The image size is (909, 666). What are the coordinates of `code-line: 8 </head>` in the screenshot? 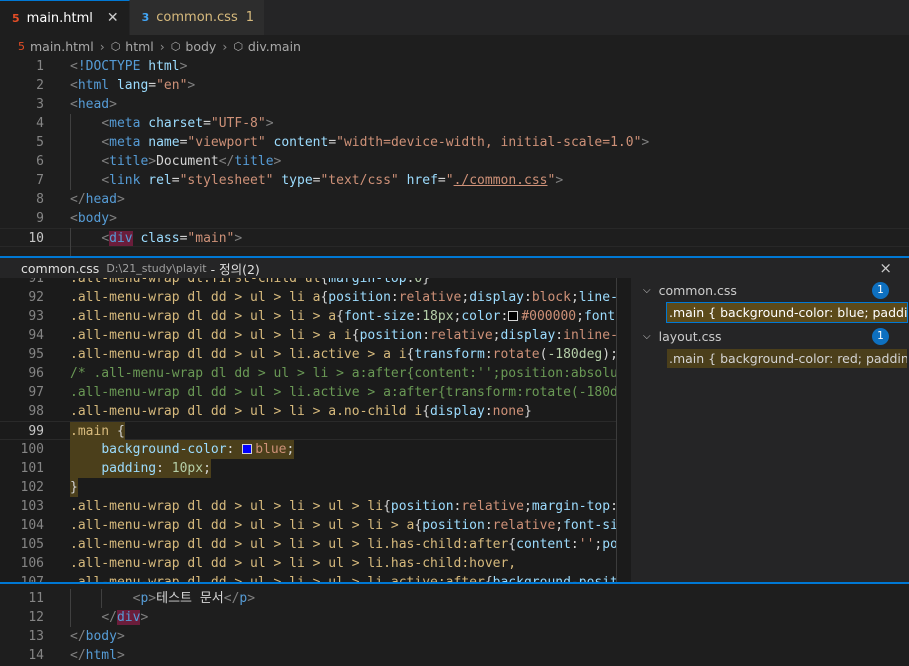 It's located at (80, 199).